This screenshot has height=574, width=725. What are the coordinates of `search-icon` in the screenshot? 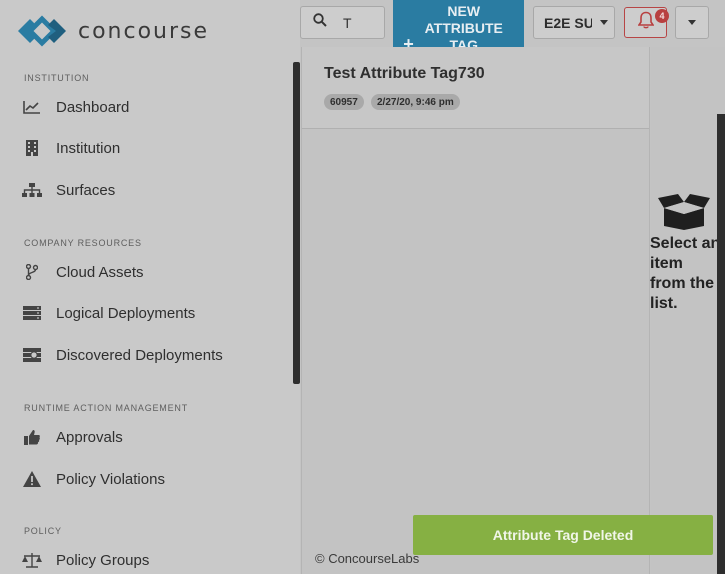 It's located at (320, 22).